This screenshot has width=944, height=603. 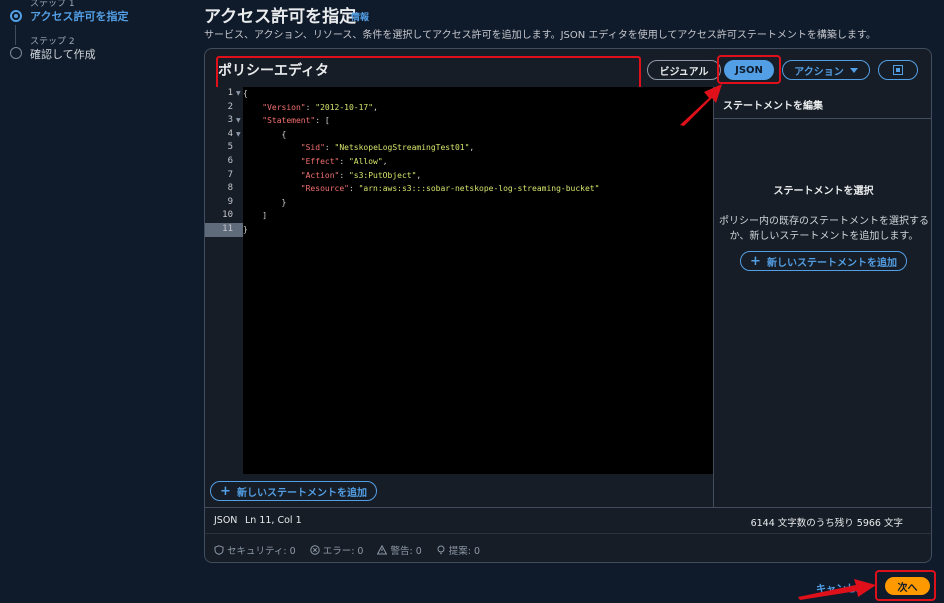 I want to click on warning-icon, so click(x=382, y=550).